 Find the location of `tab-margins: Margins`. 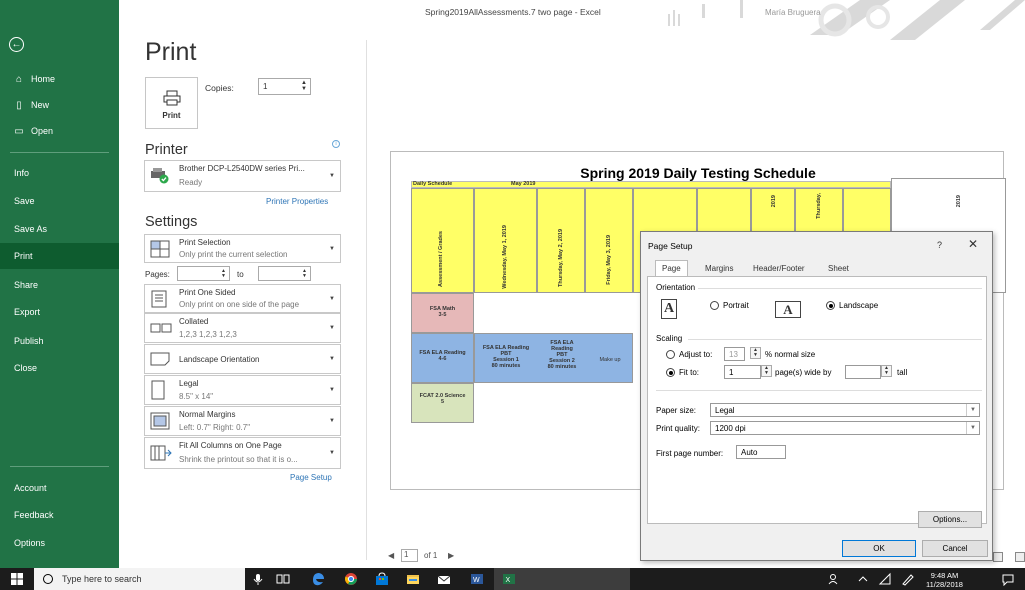

tab-margins: Margins is located at coordinates (719, 268).